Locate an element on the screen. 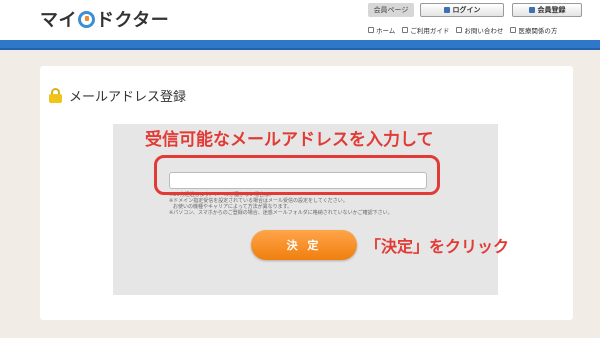 The image size is (600, 338). global-nav: ホーム ご利用ガイド お問い合わせ 医療関係の方 is located at coordinates (484, 30).